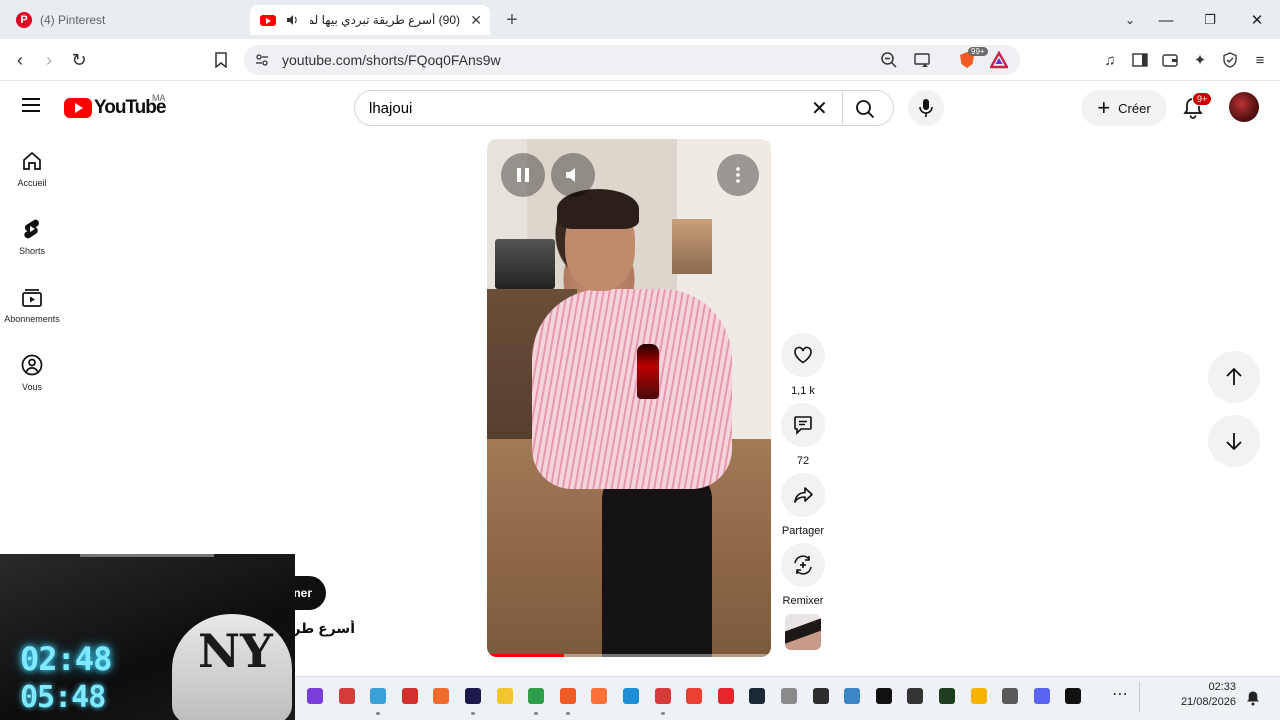  I want to click on tab-title: (4) Pinterest, so click(73, 20).